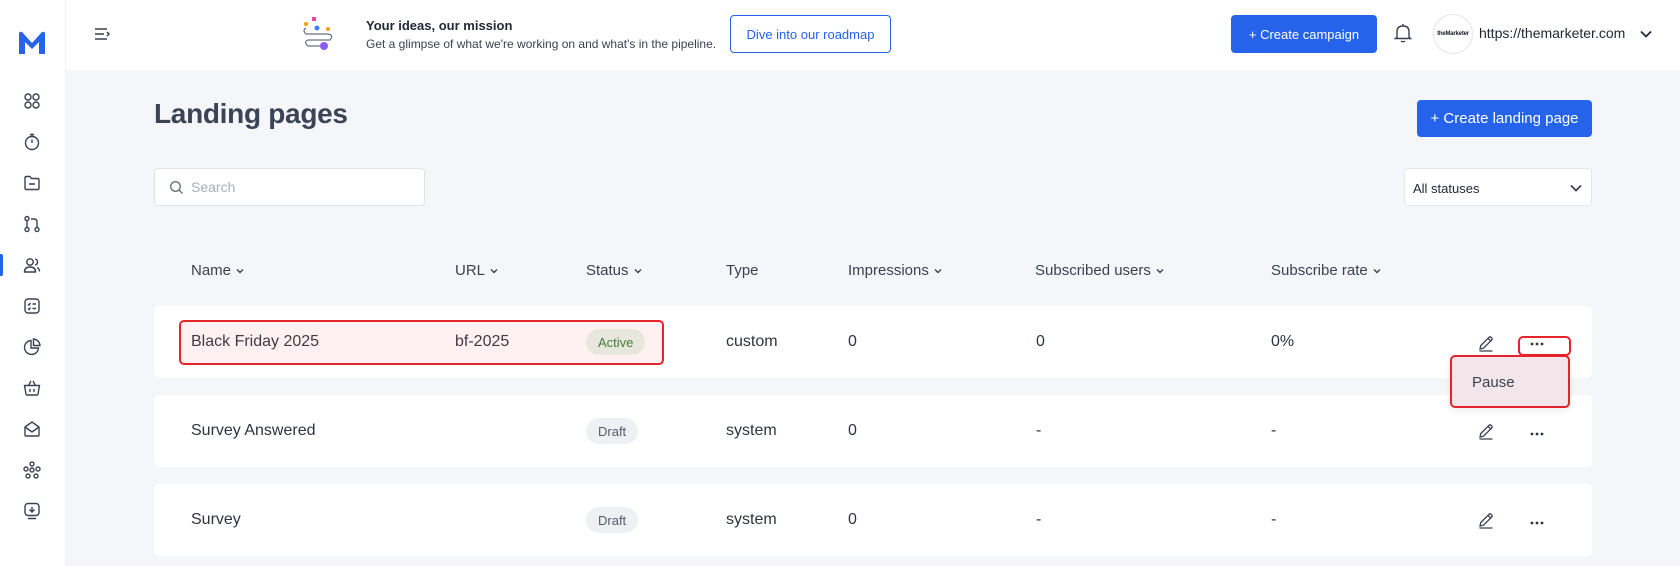 The image size is (1680, 566). What do you see at coordinates (470, 270) in the screenshot?
I see `column-header-label: URL` at bounding box center [470, 270].